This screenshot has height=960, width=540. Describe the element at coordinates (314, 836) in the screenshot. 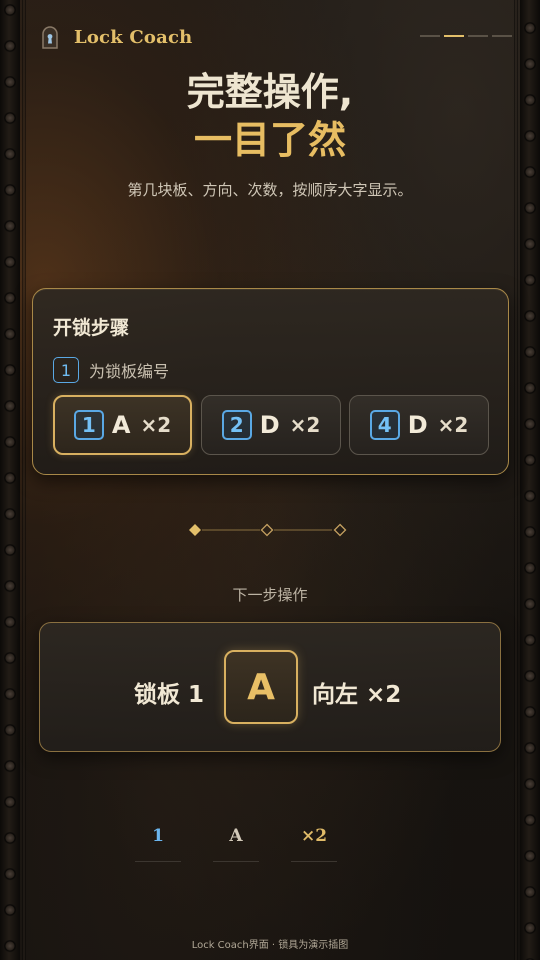

I see `triad-count: ×2` at that location.